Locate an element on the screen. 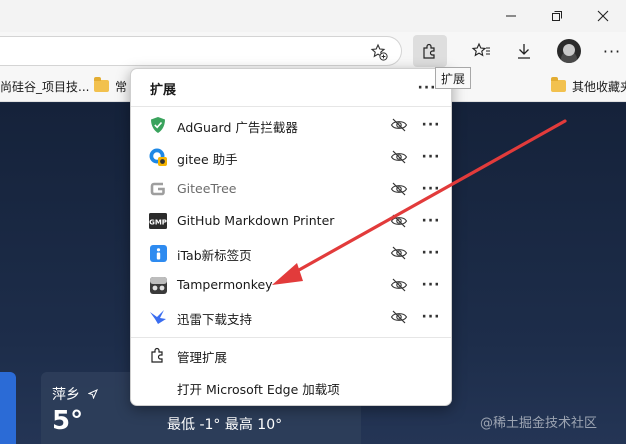  popup-title: 扩展 is located at coordinates (163, 90).